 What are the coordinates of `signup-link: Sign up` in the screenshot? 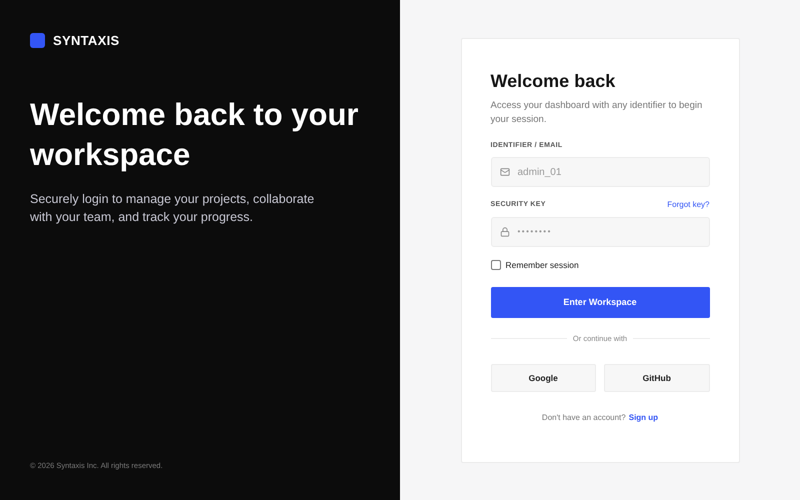 It's located at (643, 418).